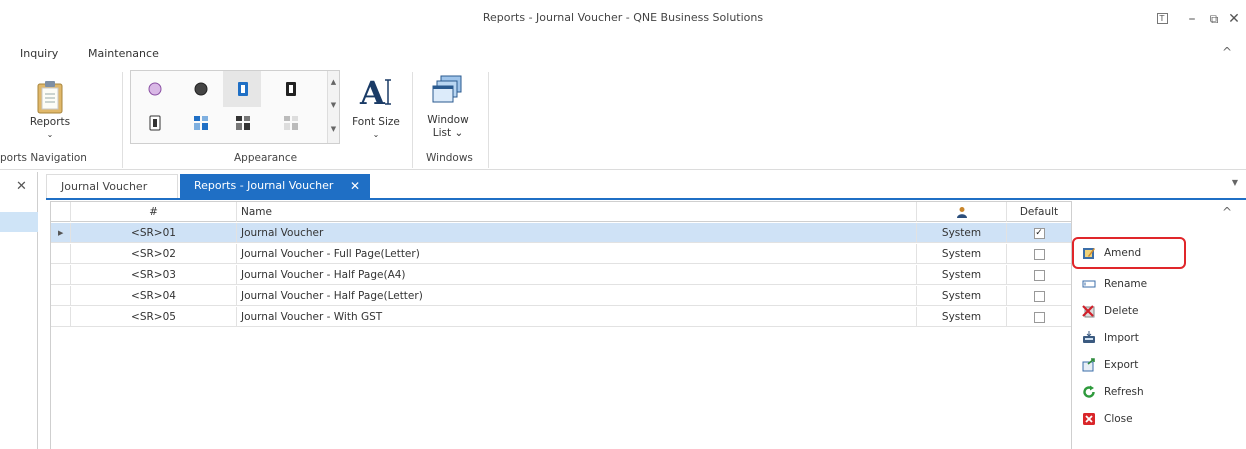  I want to click on menu-maintenance: Maintenance, so click(123, 53).